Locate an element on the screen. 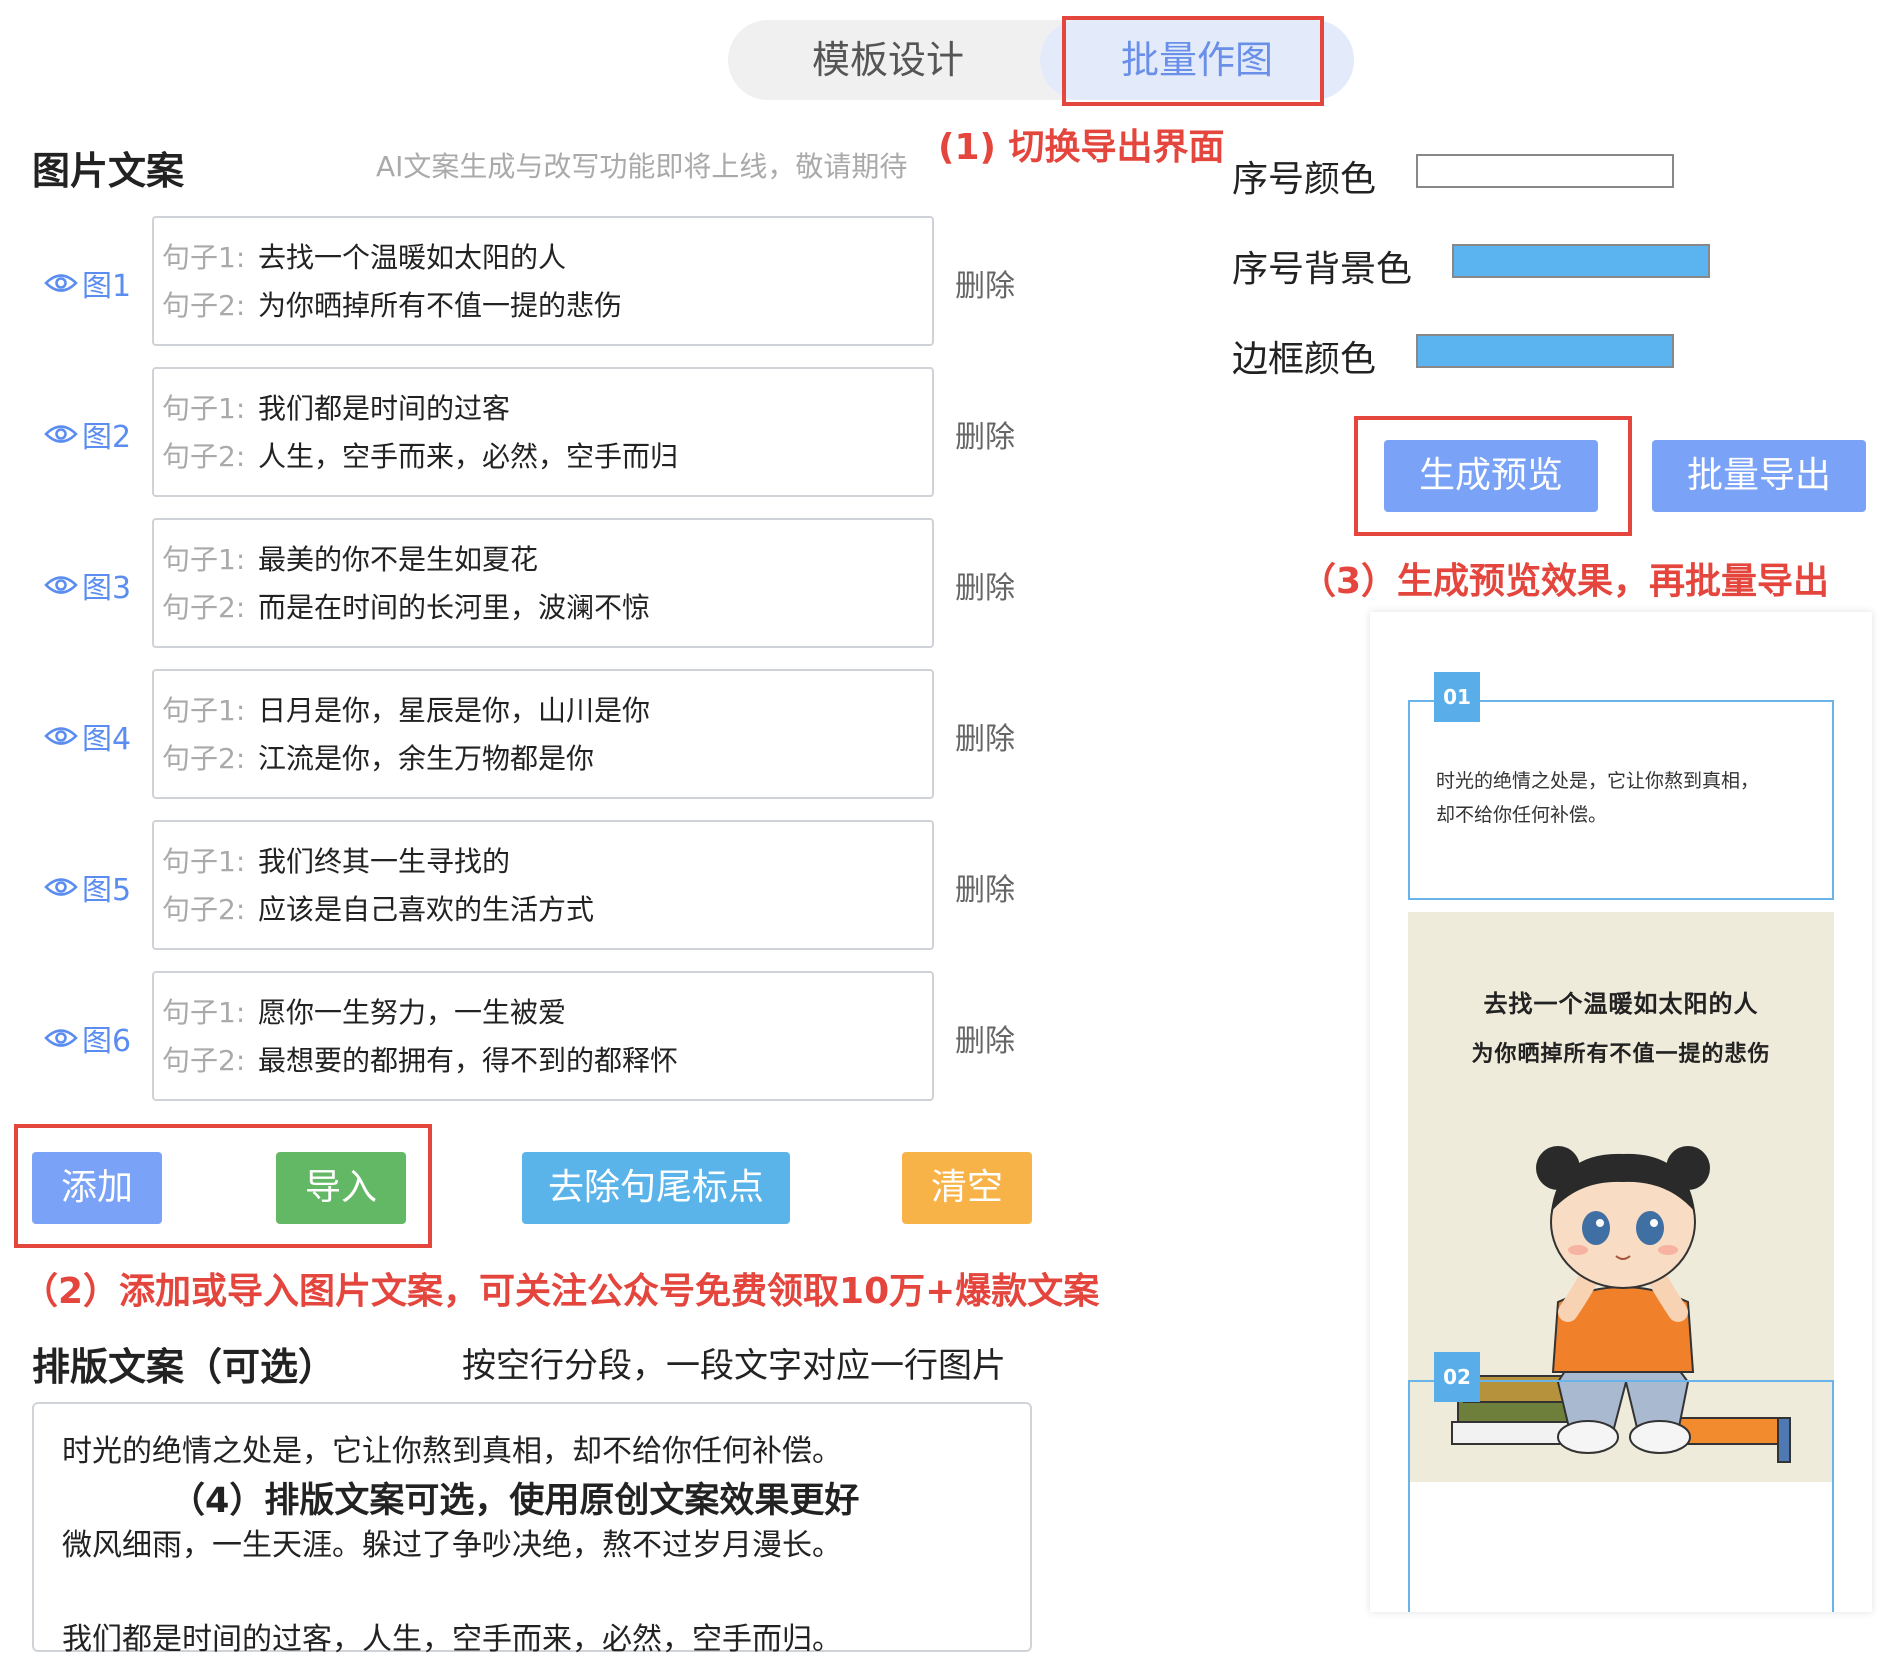 The height and width of the screenshot is (1658, 1896). sentence-1-line: 句子1: 日月是你，星辰是你，山川是你 is located at coordinates (406, 711).